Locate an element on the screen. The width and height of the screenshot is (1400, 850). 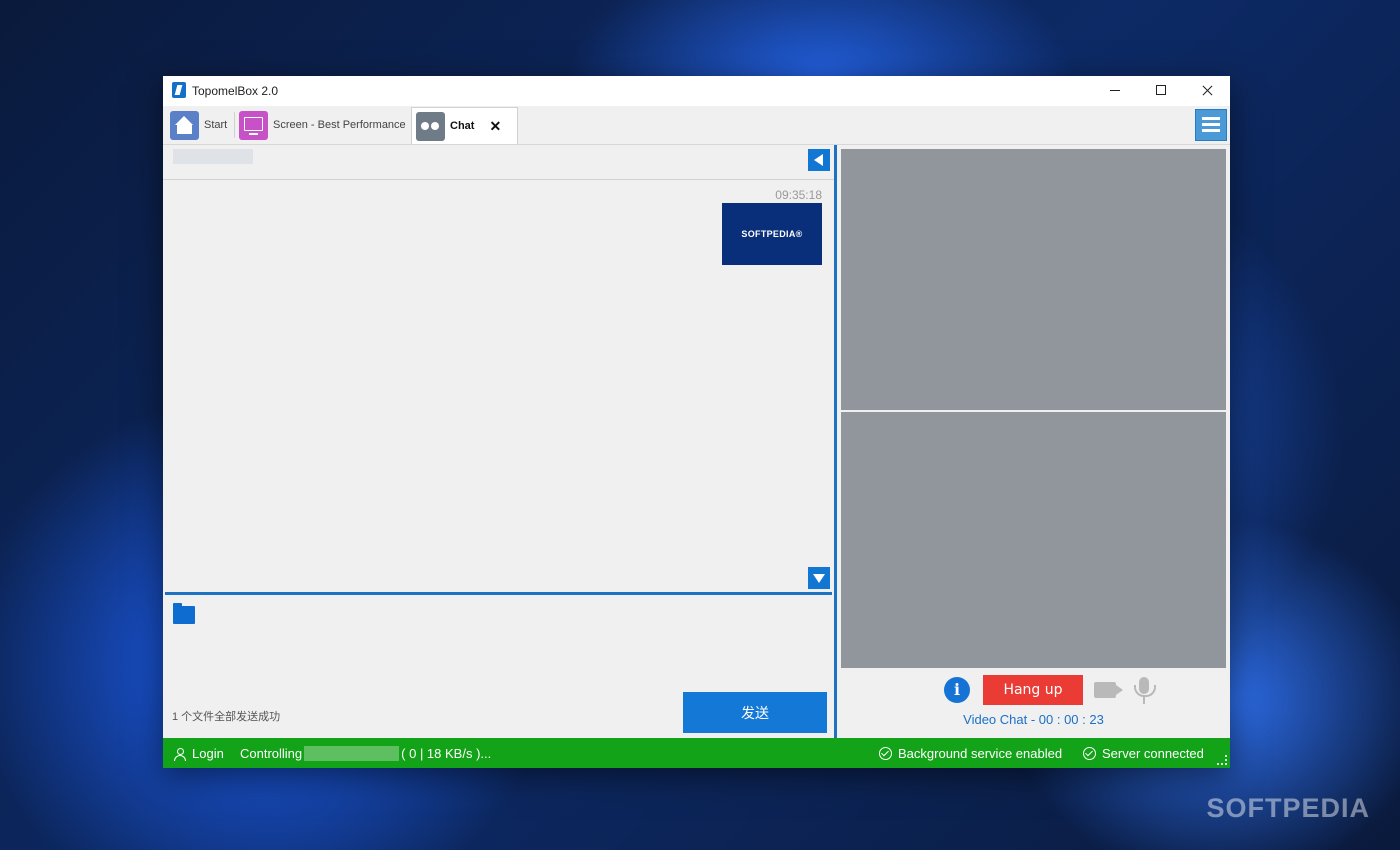
header-divider is located at coordinates (498, 179).